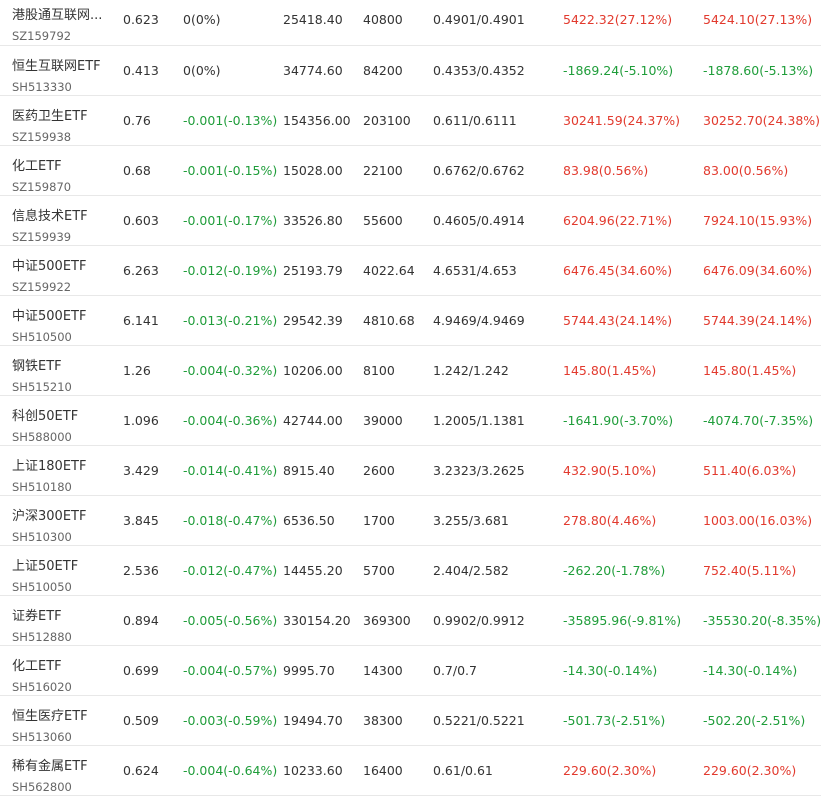 The width and height of the screenshot is (821, 796). What do you see at coordinates (313, 320) in the screenshot?
I see `market-value: 29542.39` at bounding box center [313, 320].